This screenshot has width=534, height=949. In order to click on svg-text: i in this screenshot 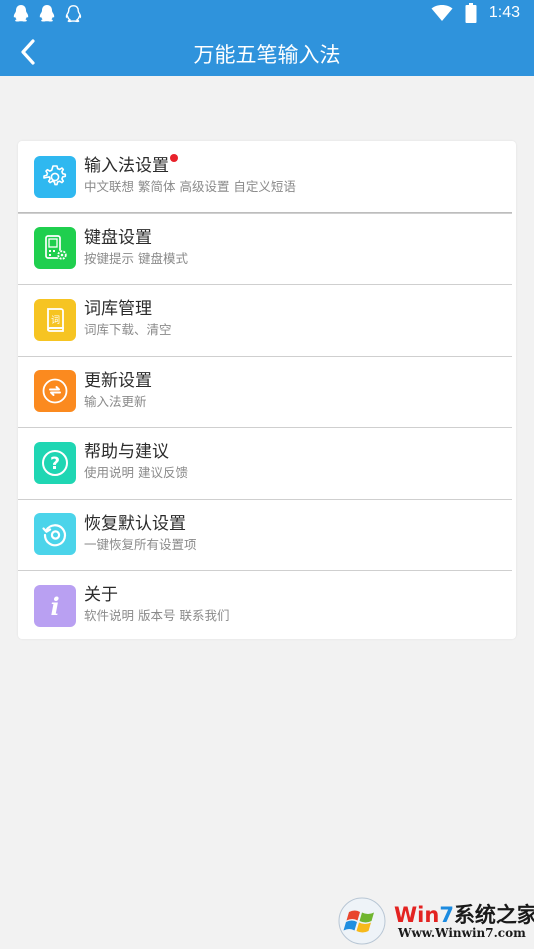, I will do `click(54, 606)`.